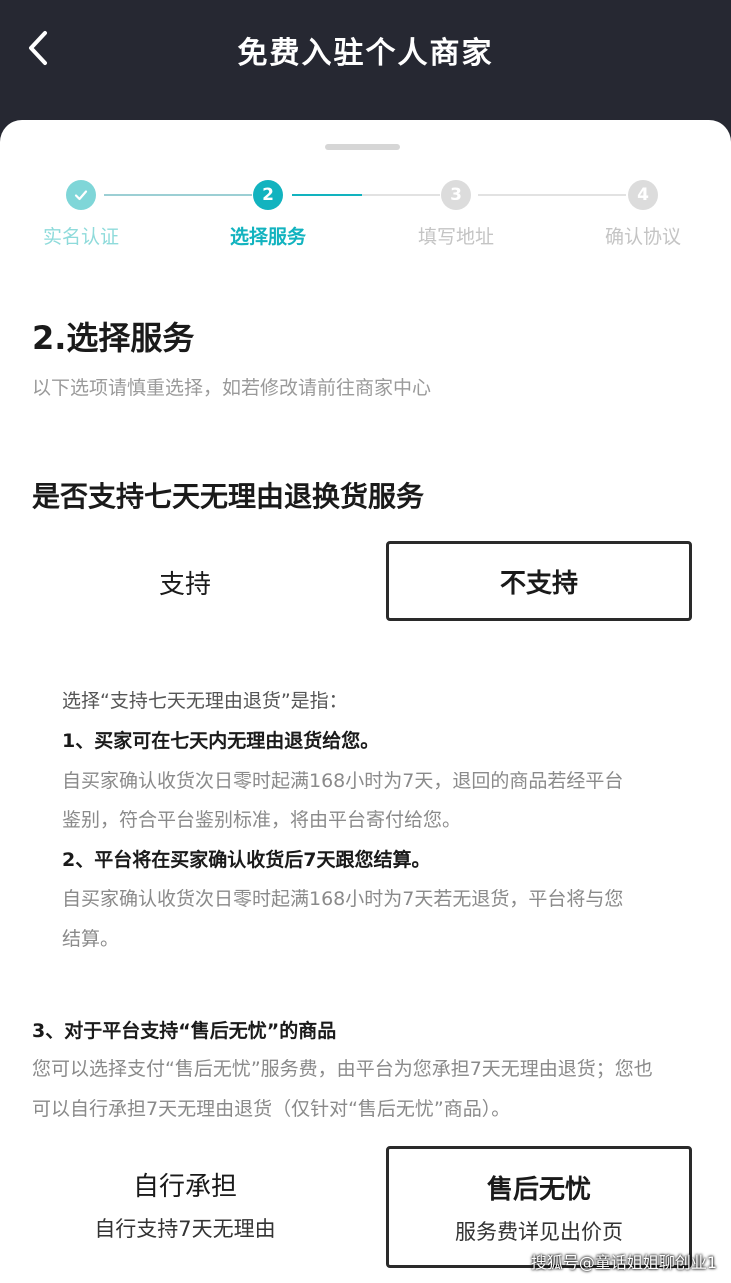 Image resolution: width=731 pixels, height=1283 pixels. I want to click on step-1-label: 实名认证, so click(81, 237).